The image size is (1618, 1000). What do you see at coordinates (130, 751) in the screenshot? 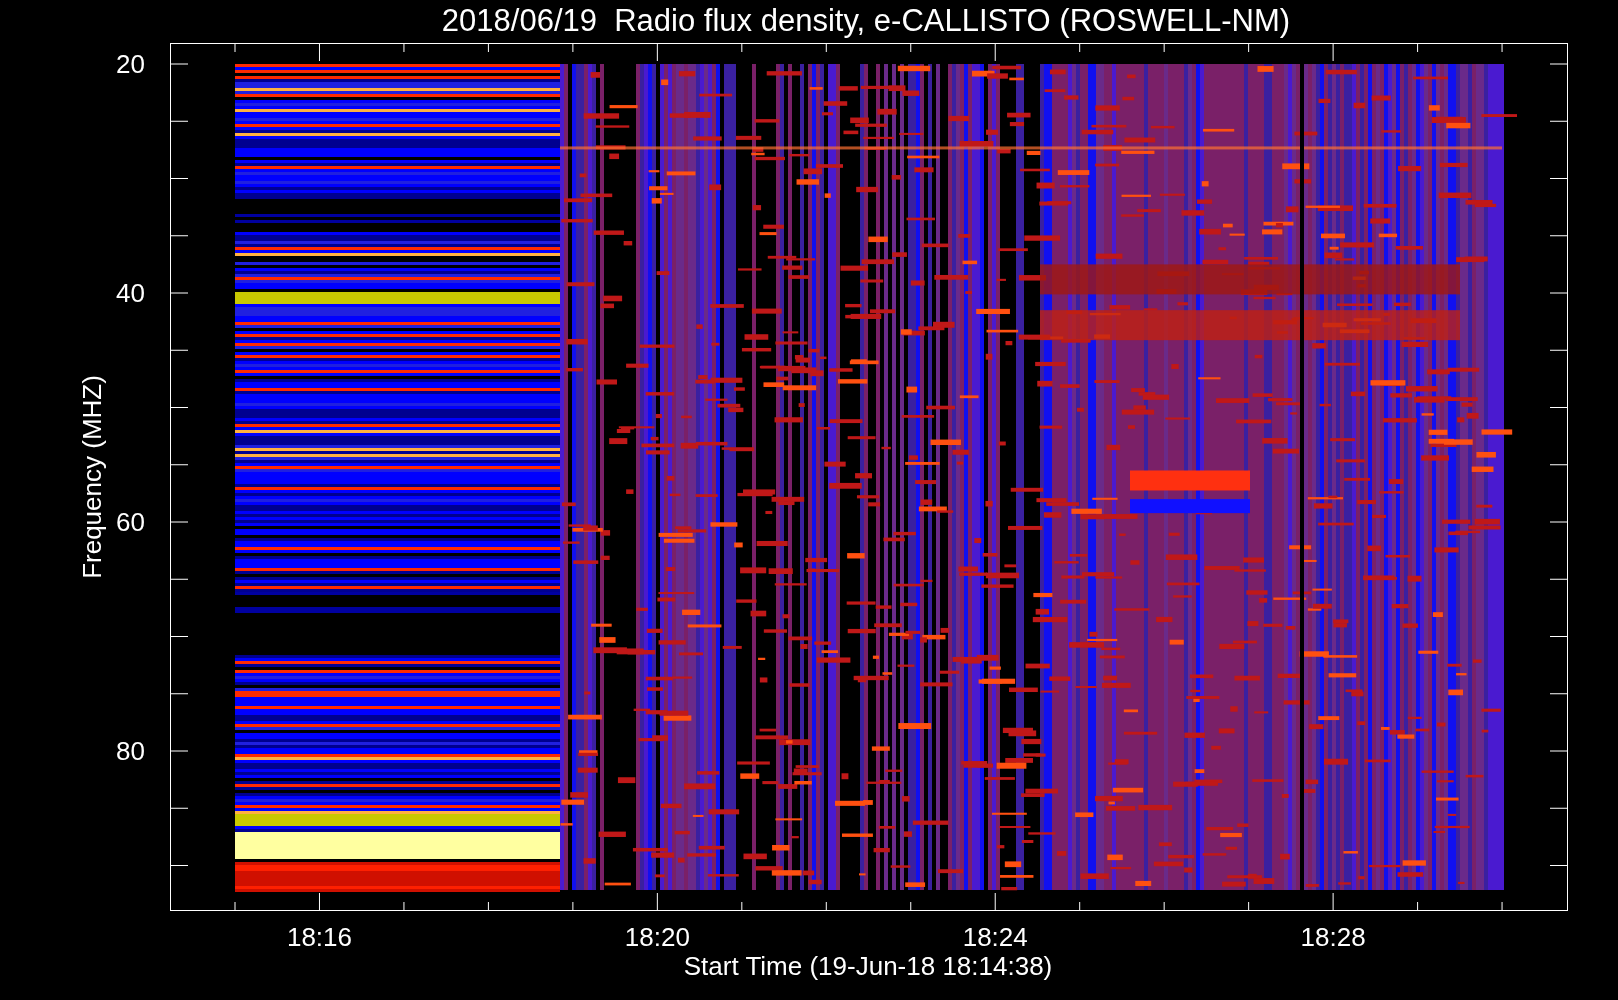
I see `y-tick-label: 80` at bounding box center [130, 751].